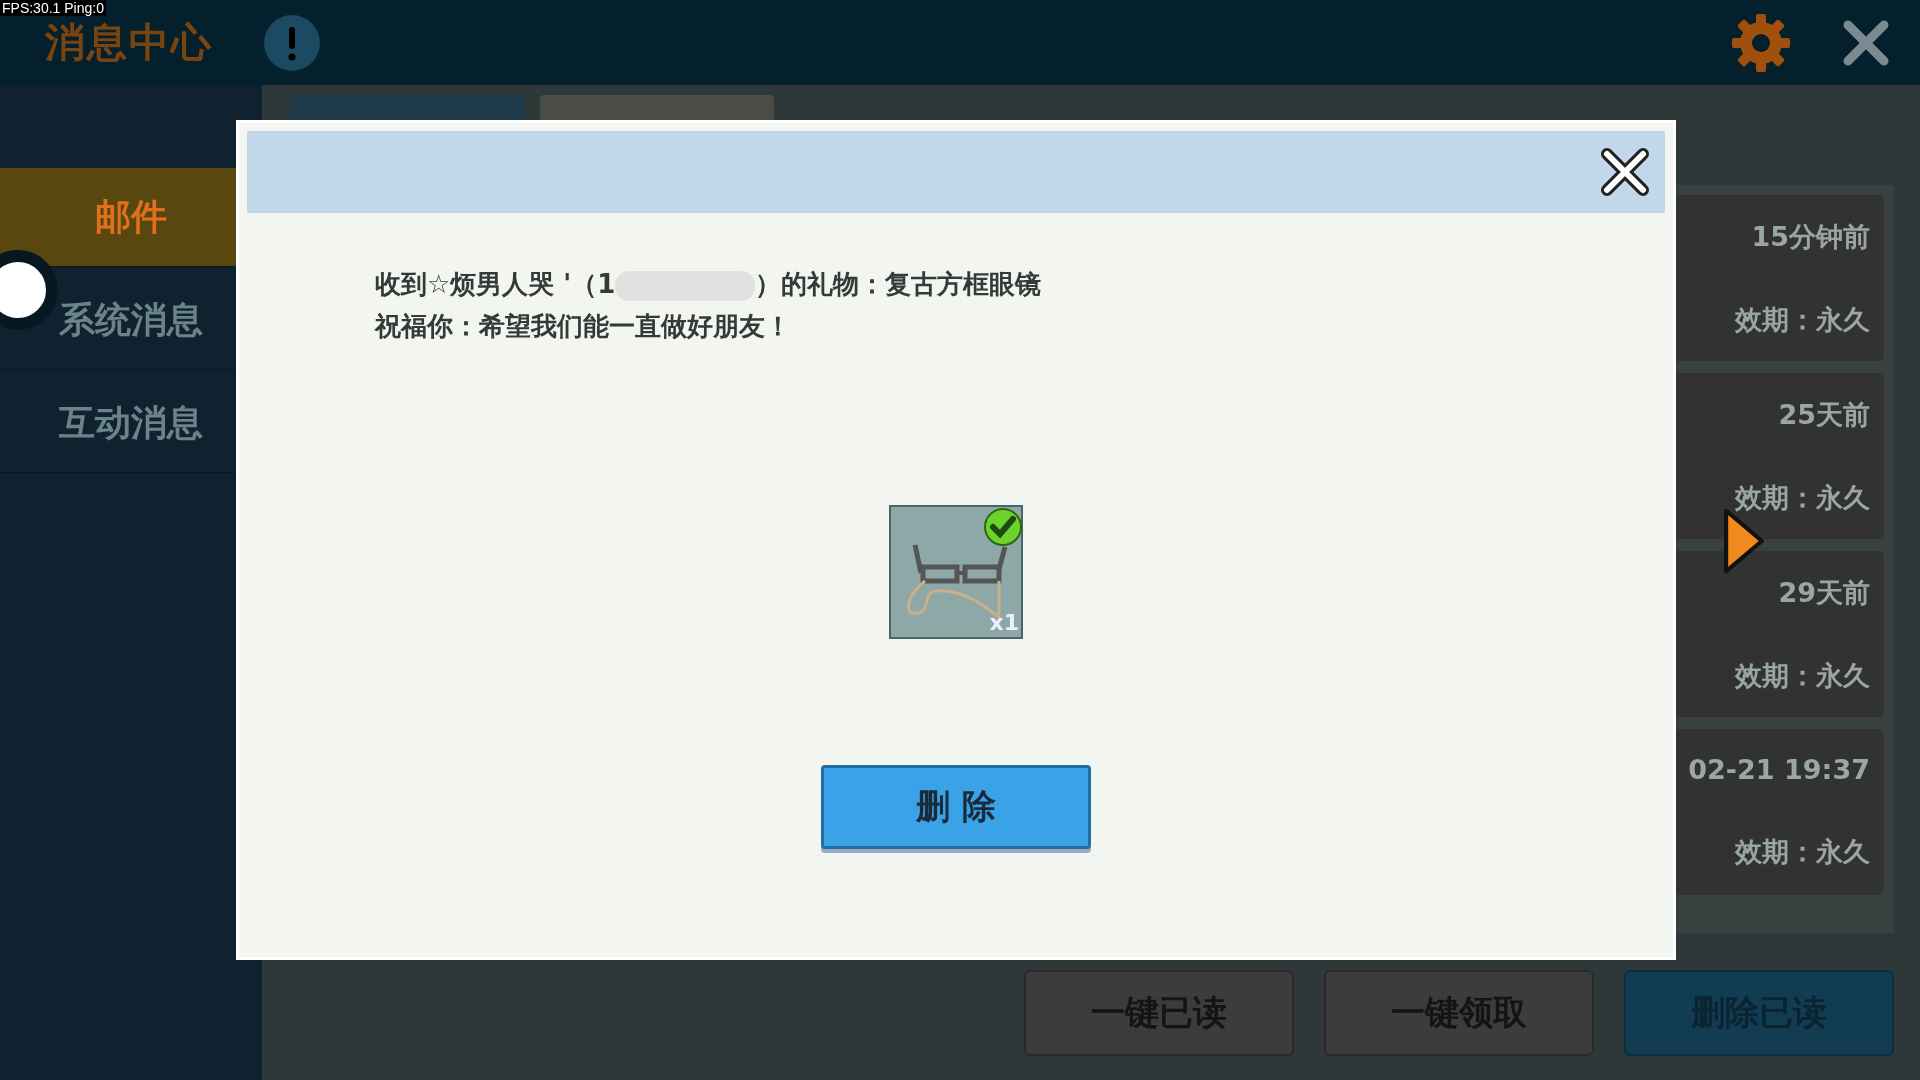  I want to click on mail-time: 29天前, so click(1824, 592).